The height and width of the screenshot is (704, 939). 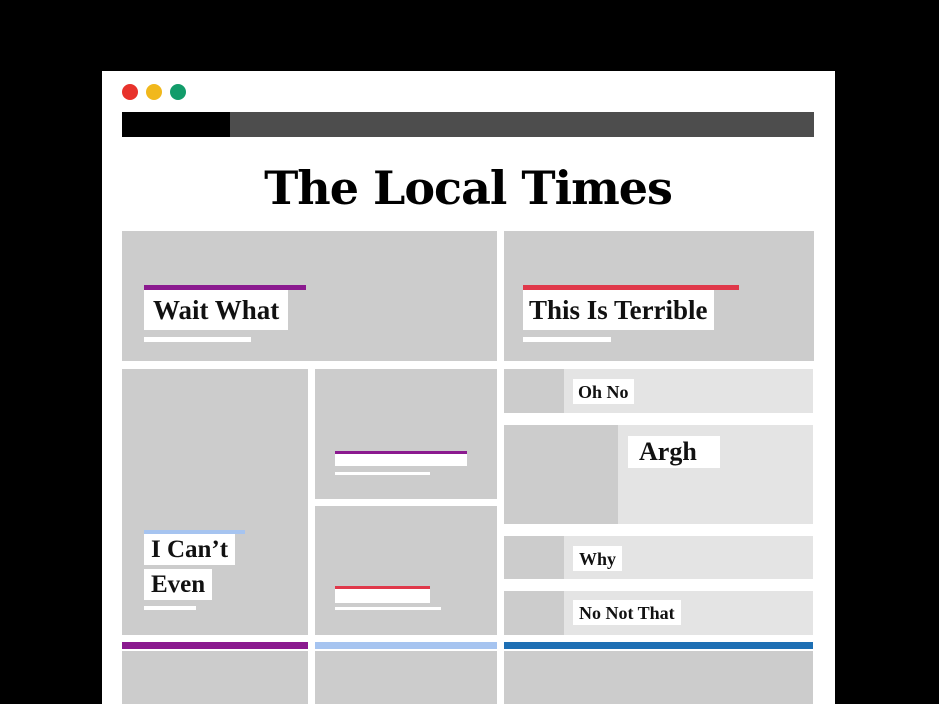 What do you see at coordinates (603, 391) in the screenshot?
I see `list-item-headline: Oh No` at bounding box center [603, 391].